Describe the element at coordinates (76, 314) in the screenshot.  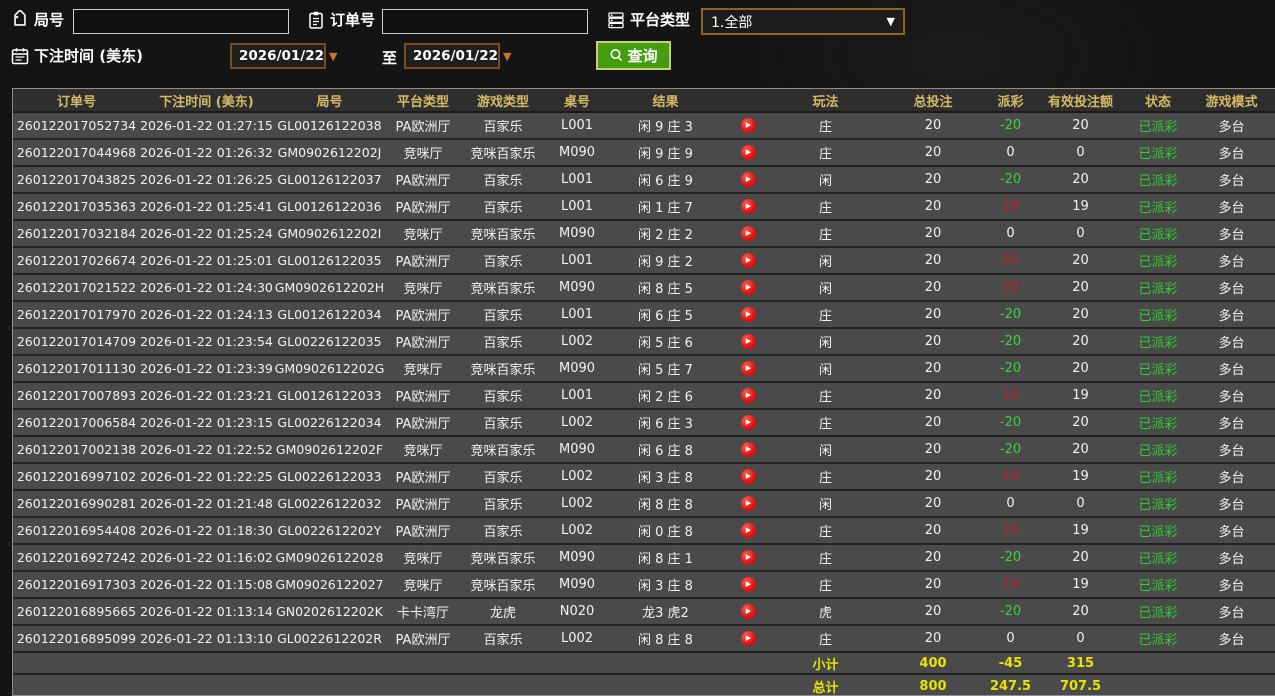
I see `cell-order-number: 260122017017970` at that location.